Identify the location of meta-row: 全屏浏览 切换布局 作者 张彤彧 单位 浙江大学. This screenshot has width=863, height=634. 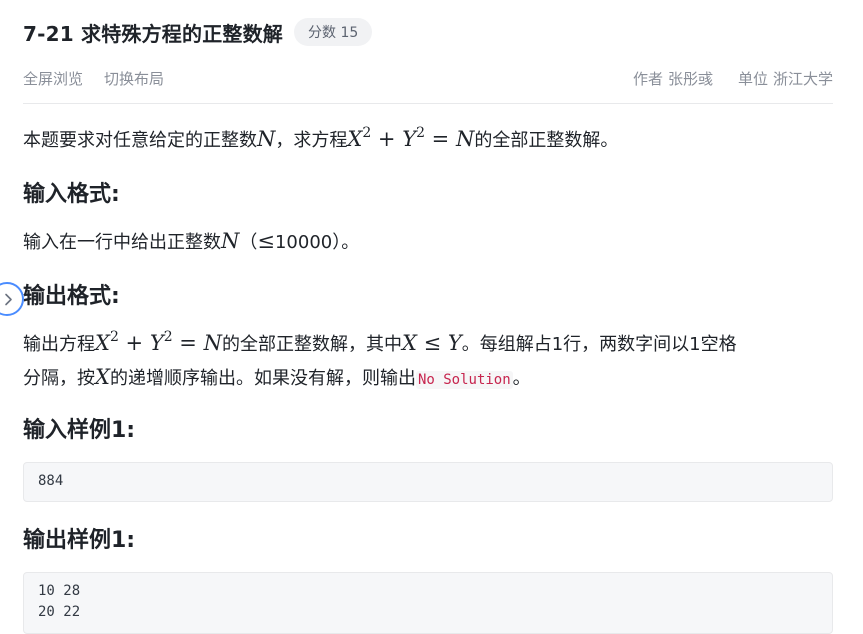
(428, 78).